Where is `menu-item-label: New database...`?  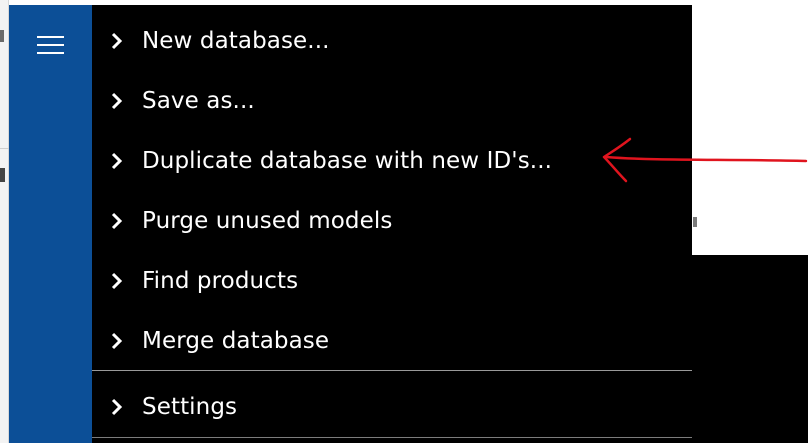
menu-item-label: New database... is located at coordinates (236, 41).